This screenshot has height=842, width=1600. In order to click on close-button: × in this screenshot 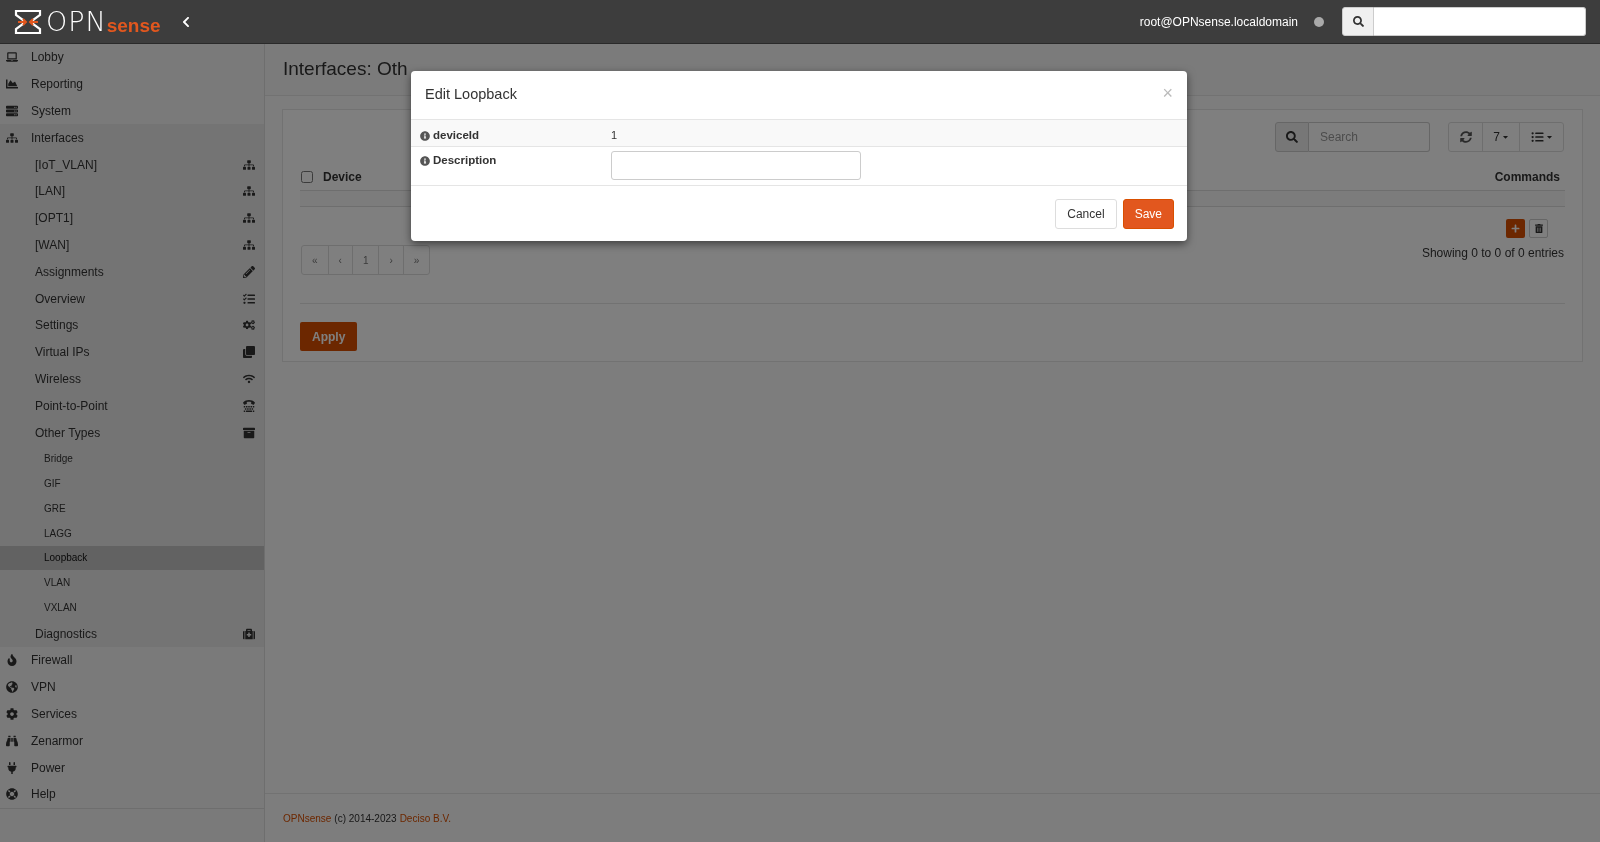, I will do `click(1167, 93)`.